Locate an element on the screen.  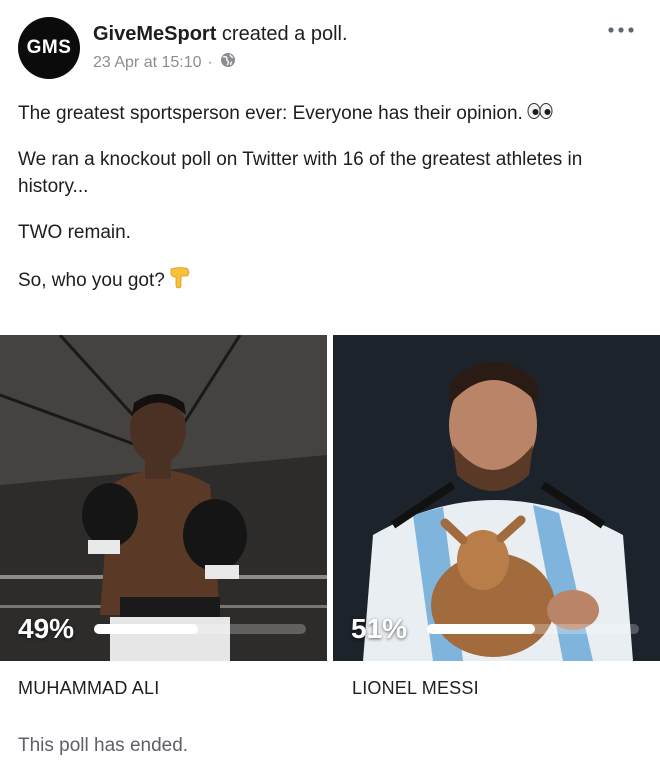
percent-label: 49% is located at coordinates (46, 628).